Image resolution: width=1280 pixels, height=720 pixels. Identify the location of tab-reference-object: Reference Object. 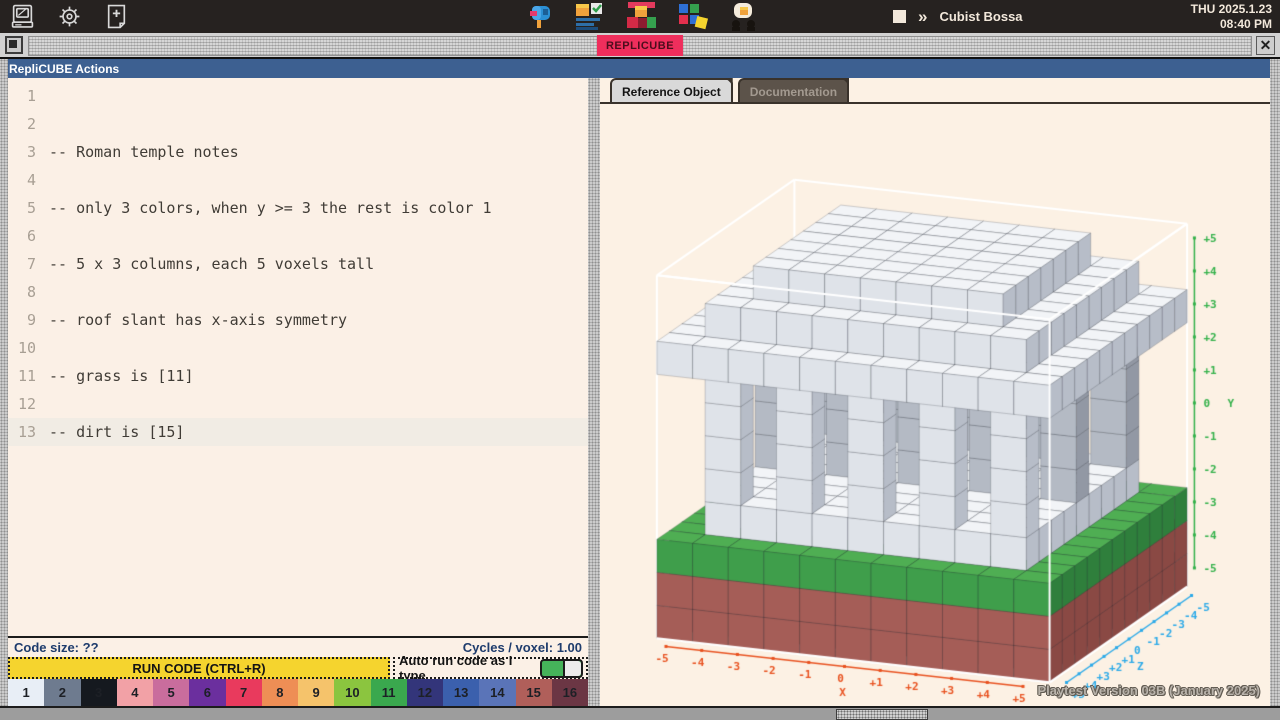
(671, 90).